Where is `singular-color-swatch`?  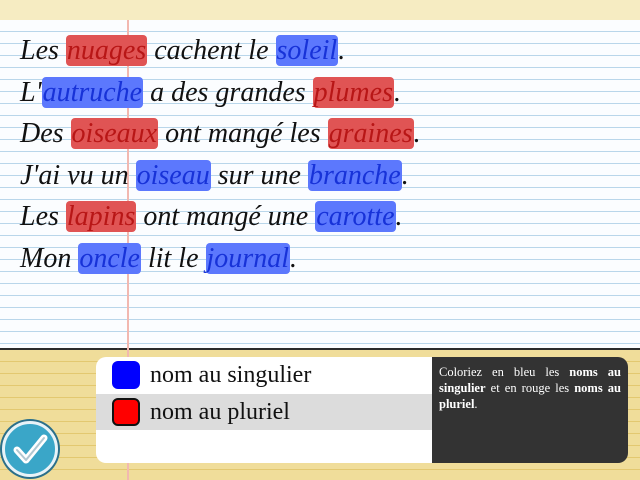 singular-color-swatch is located at coordinates (126, 375).